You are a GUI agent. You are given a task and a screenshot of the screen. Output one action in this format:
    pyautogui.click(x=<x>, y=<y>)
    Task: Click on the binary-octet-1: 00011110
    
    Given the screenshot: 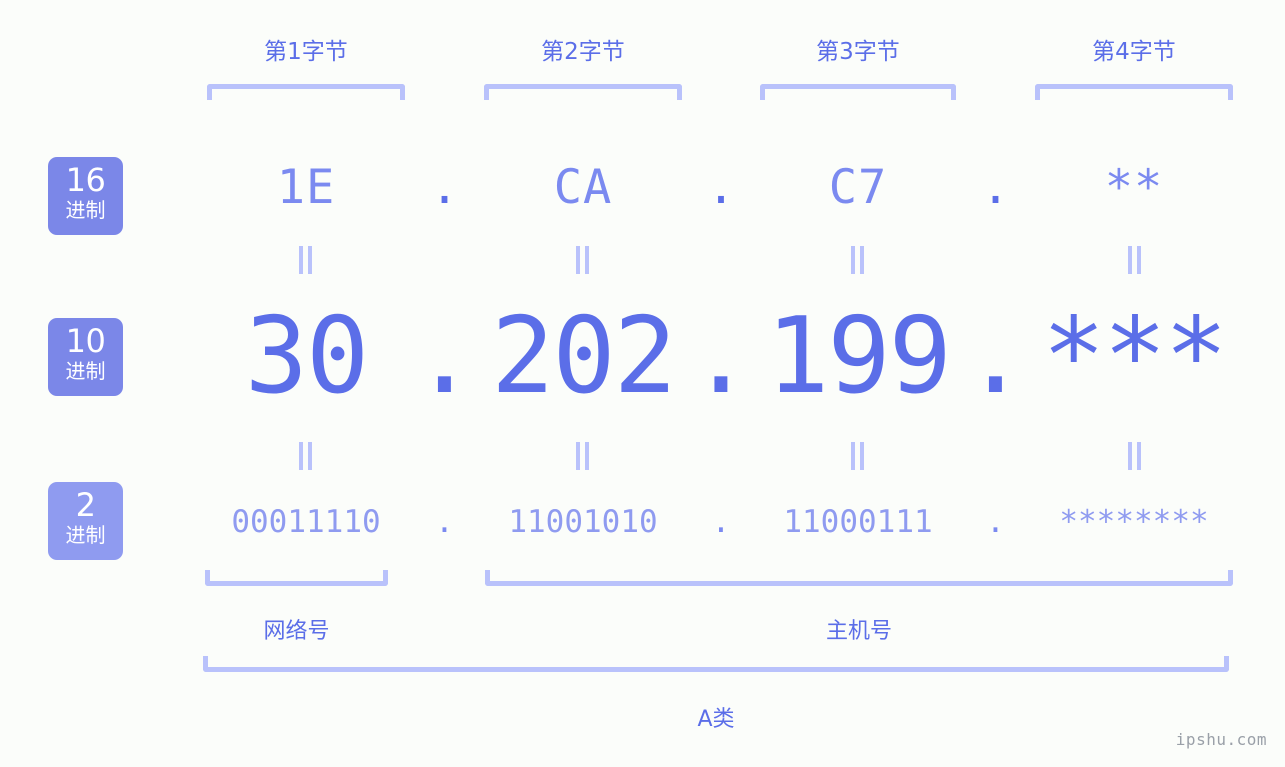 What is the action you would take?
    pyautogui.click(x=306, y=522)
    